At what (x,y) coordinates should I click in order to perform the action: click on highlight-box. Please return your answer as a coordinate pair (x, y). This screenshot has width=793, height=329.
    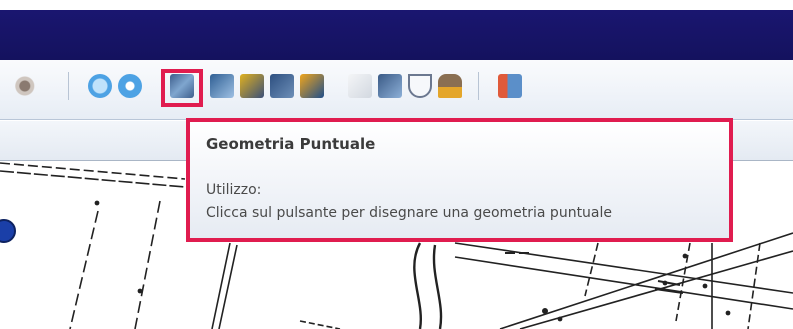
    Looking at the image, I should click on (182, 88).